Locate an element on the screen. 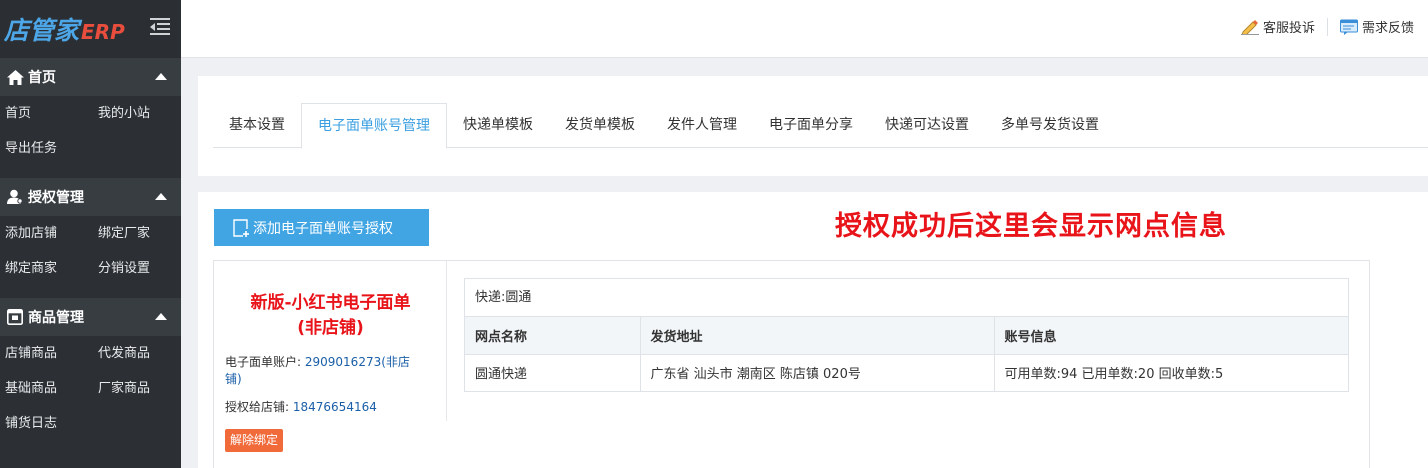 Image resolution: width=1428 pixels, height=468 pixels. sidebar-section-label: 商品管理 is located at coordinates (56, 318).